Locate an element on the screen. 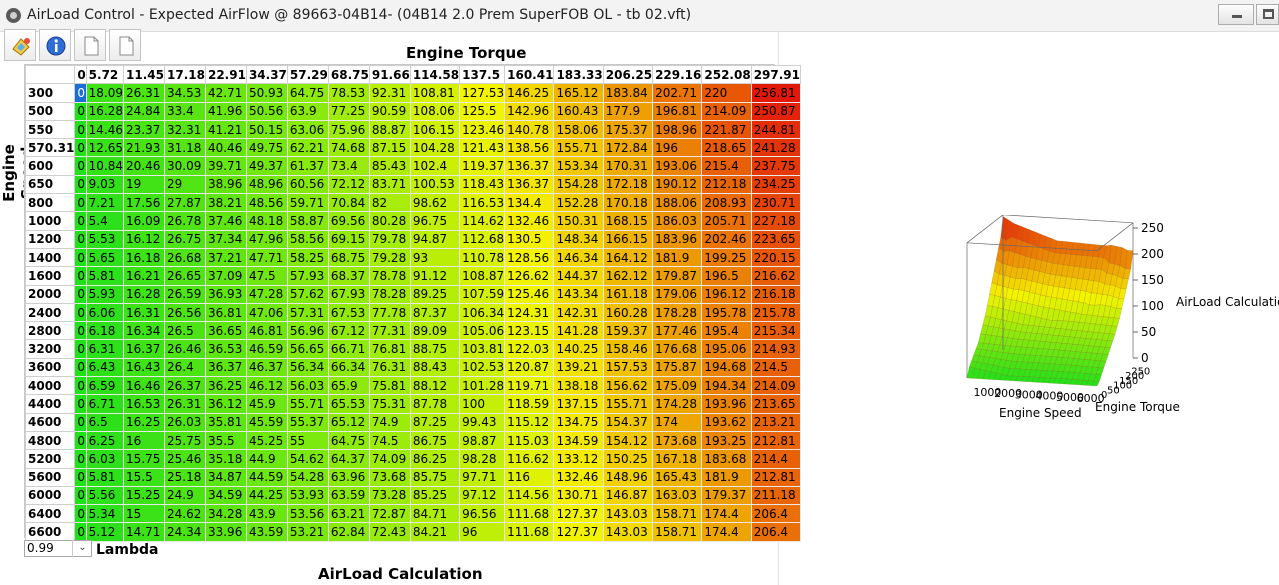 Image resolution: width=1279 pixels, height=585 pixels. table-cell: 63.21 is located at coordinates (348, 514).